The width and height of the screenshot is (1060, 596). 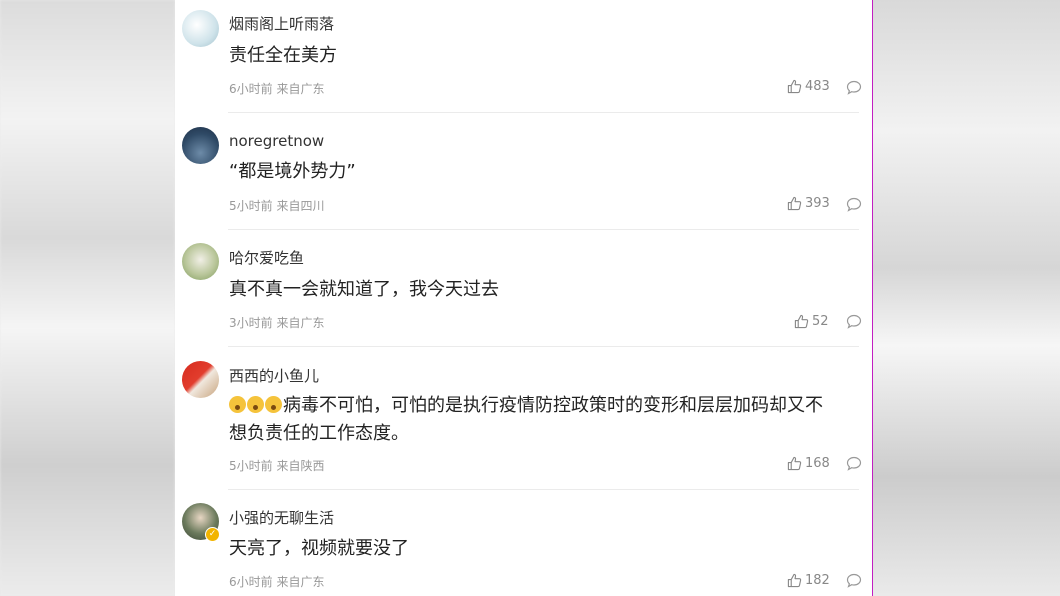 What do you see at coordinates (276, 141) in the screenshot?
I see `comment-username: noregretnow` at bounding box center [276, 141].